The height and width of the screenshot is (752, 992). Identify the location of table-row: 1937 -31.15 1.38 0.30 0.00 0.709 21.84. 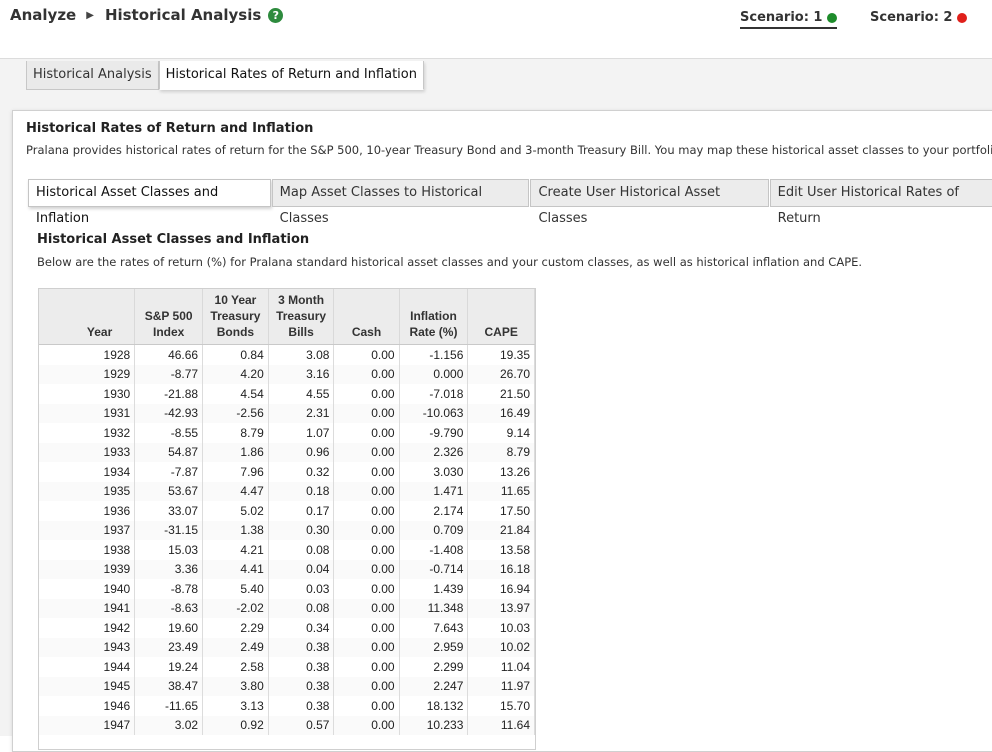
(287, 530).